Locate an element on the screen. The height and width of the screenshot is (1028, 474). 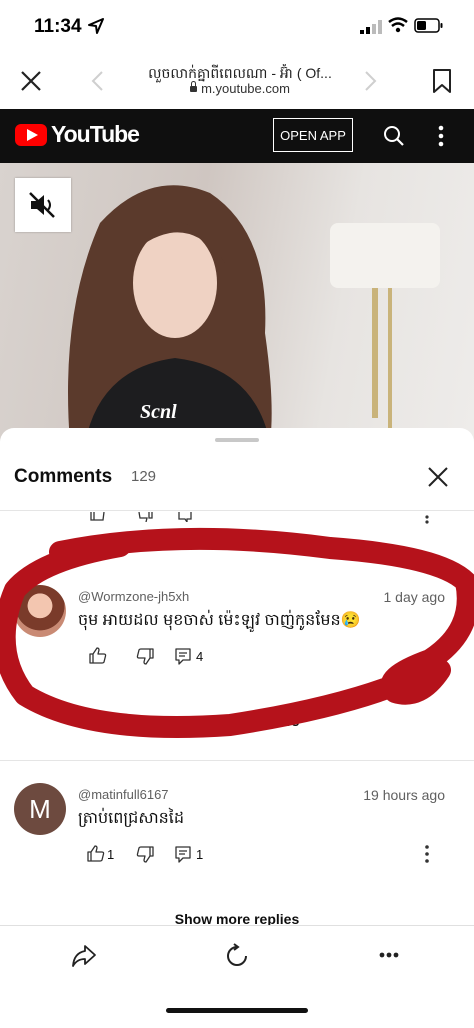
page-url-text: m.youtube.com is located at coordinates (245, 88).